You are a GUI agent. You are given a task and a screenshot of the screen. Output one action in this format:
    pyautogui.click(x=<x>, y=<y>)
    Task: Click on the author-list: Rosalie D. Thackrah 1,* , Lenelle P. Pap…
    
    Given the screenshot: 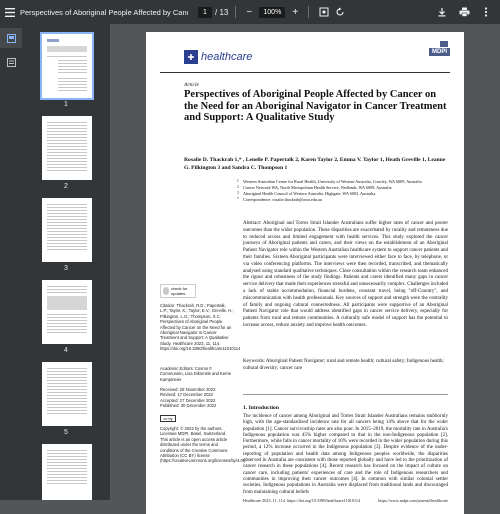 What is the action you would take?
    pyautogui.click(x=315, y=164)
    